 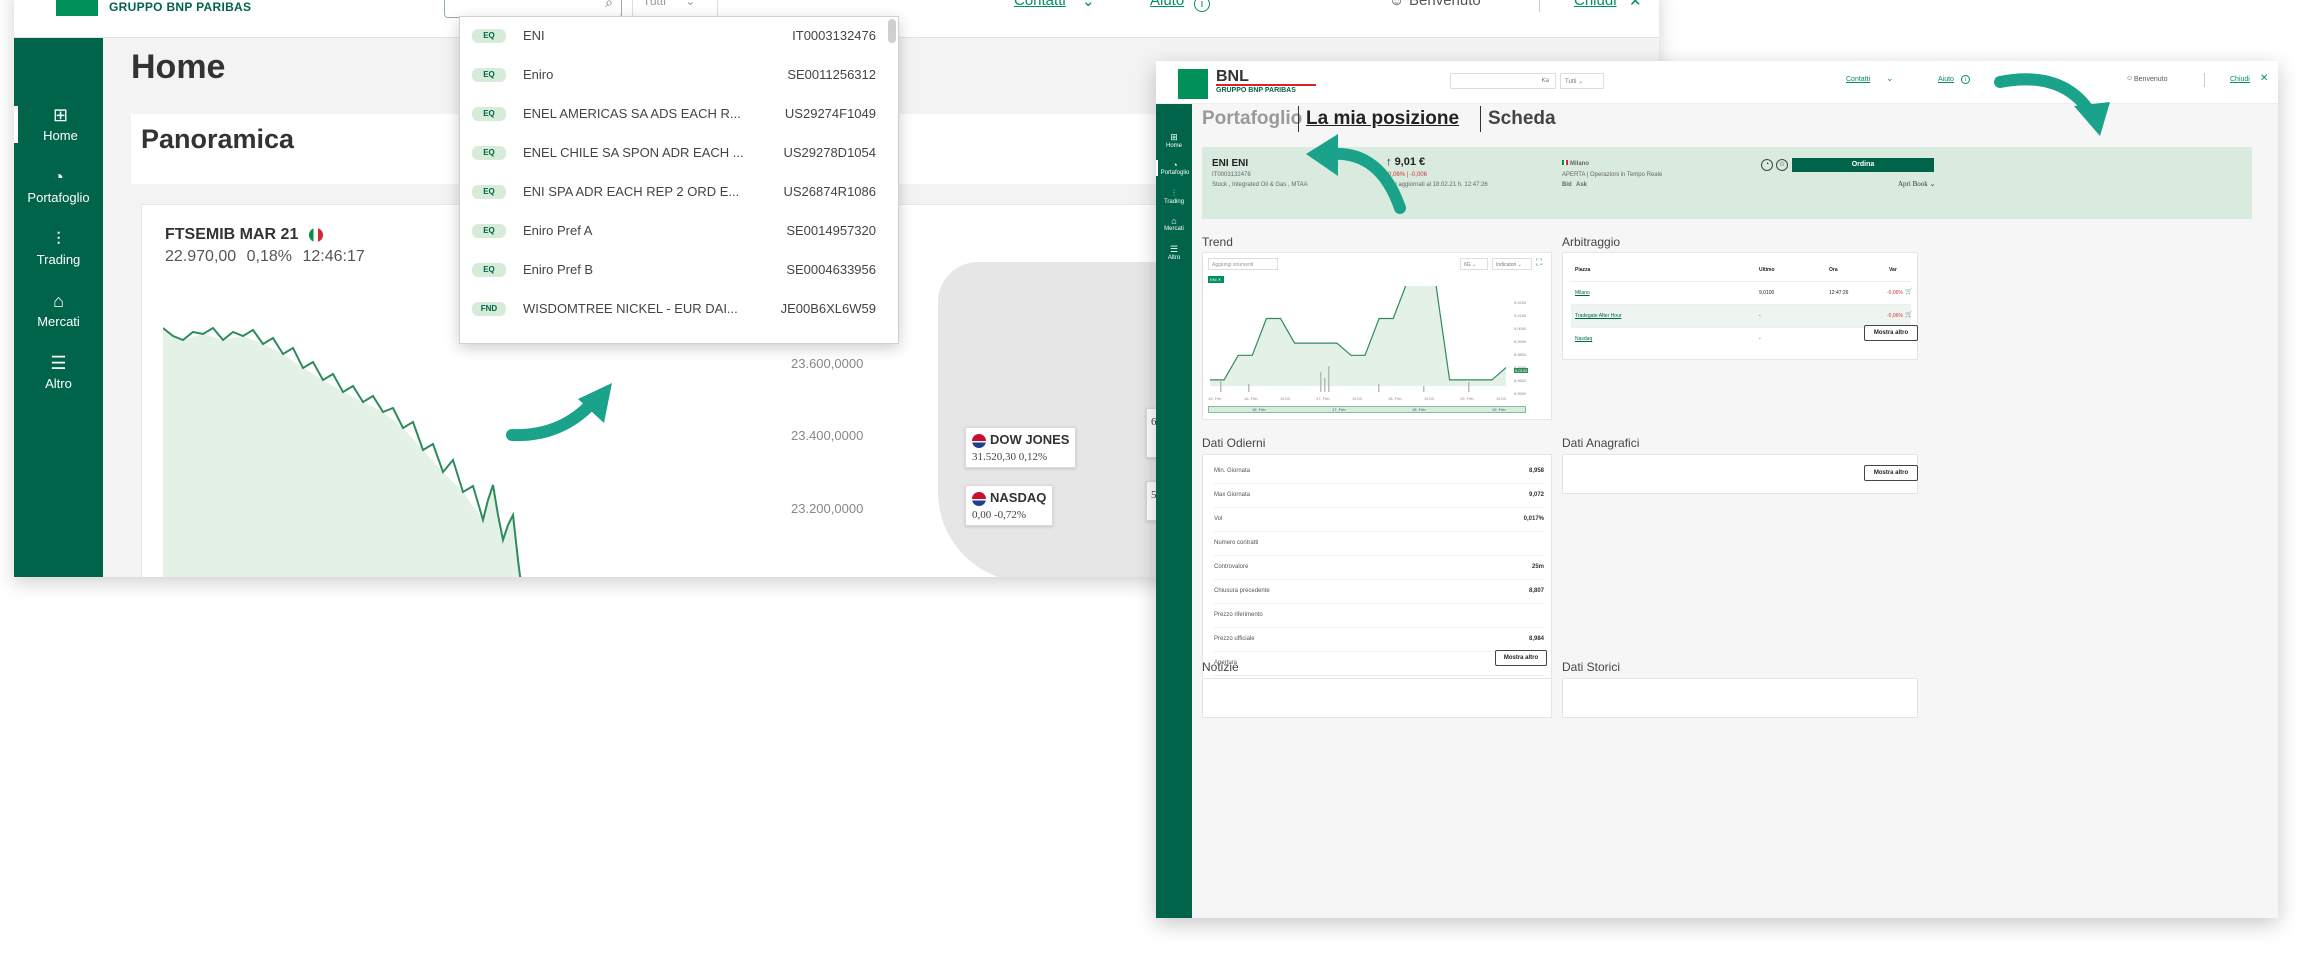 I want to click on x-tick: 15. Feb, so click(x=1215, y=398).